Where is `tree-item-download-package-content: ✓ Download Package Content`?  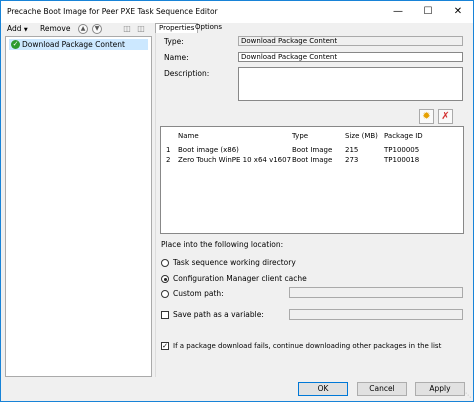
tree-item-download-package-content: ✓ Download Package Content is located at coordinates (78, 44).